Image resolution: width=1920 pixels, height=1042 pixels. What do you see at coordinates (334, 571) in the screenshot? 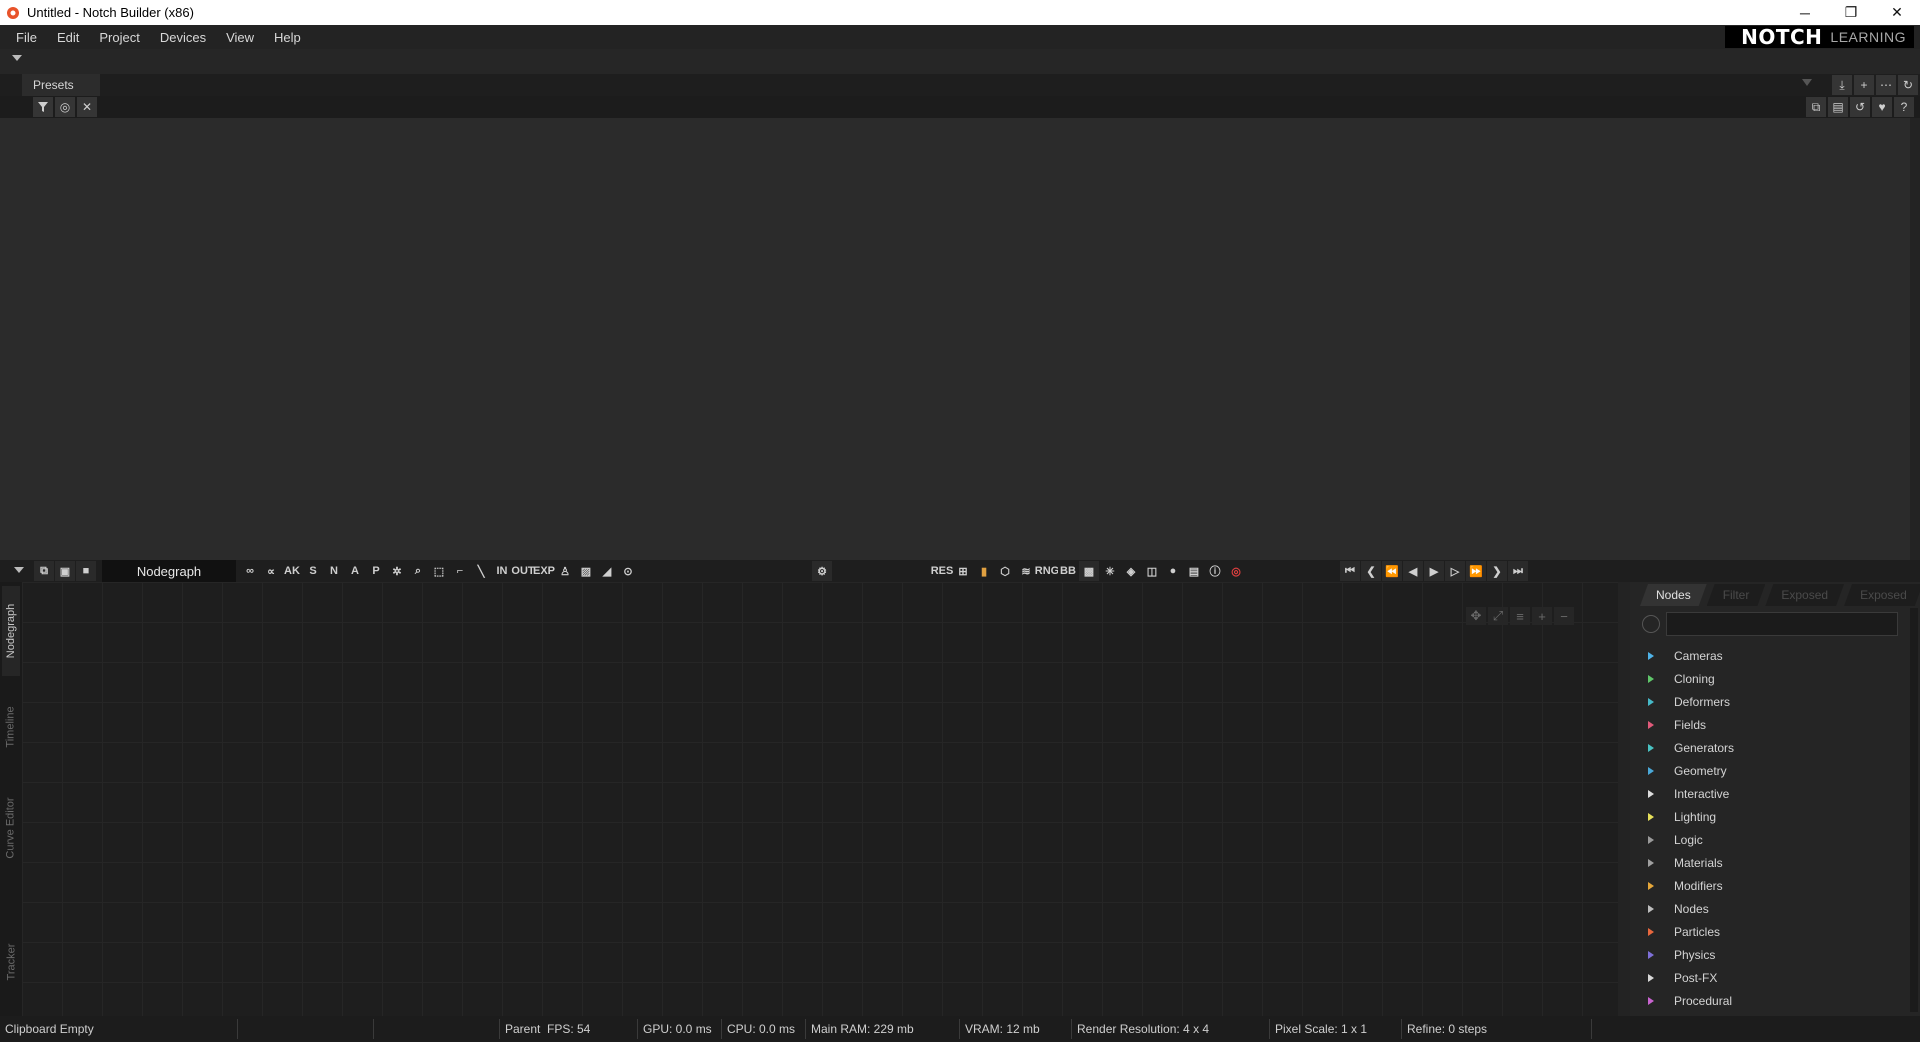
I see `n-button: N` at bounding box center [334, 571].